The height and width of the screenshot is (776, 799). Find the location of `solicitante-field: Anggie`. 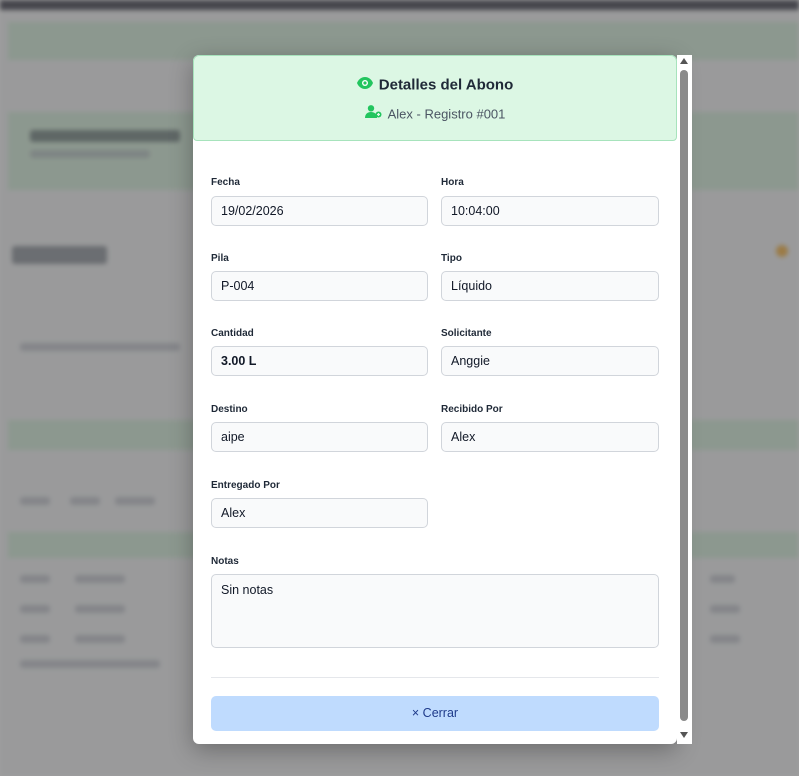

solicitante-field: Anggie is located at coordinates (550, 361).